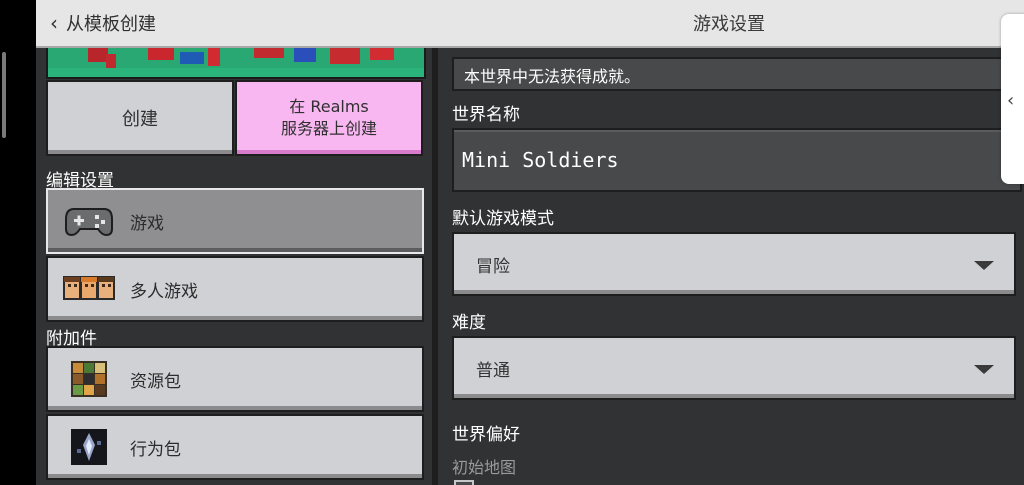  I want to click on page-title: 游戏设置, so click(729, 24).